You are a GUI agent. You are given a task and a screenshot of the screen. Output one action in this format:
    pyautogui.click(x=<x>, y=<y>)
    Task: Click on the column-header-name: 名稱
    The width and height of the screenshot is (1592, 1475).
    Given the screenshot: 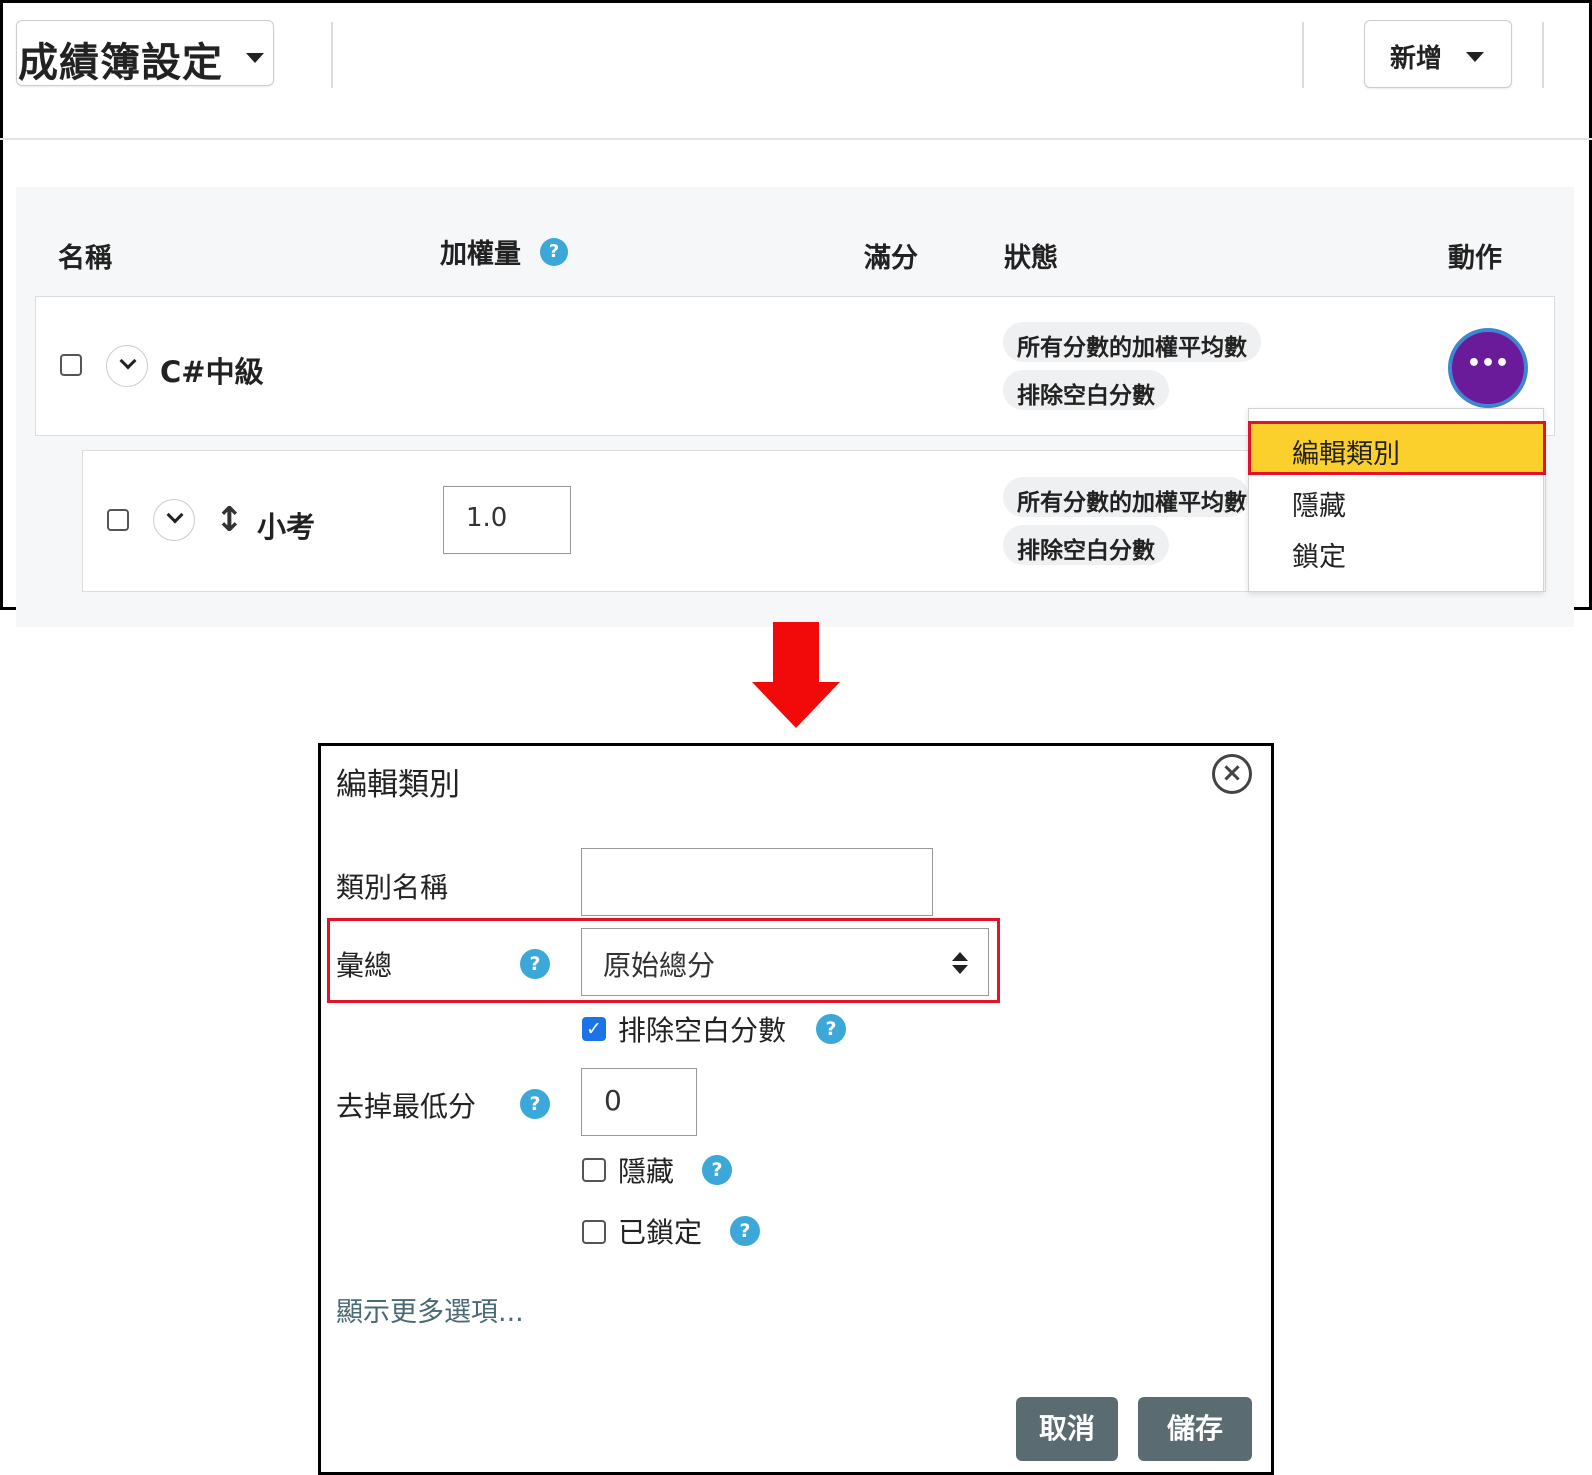 What is the action you would take?
    pyautogui.click(x=85, y=258)
    